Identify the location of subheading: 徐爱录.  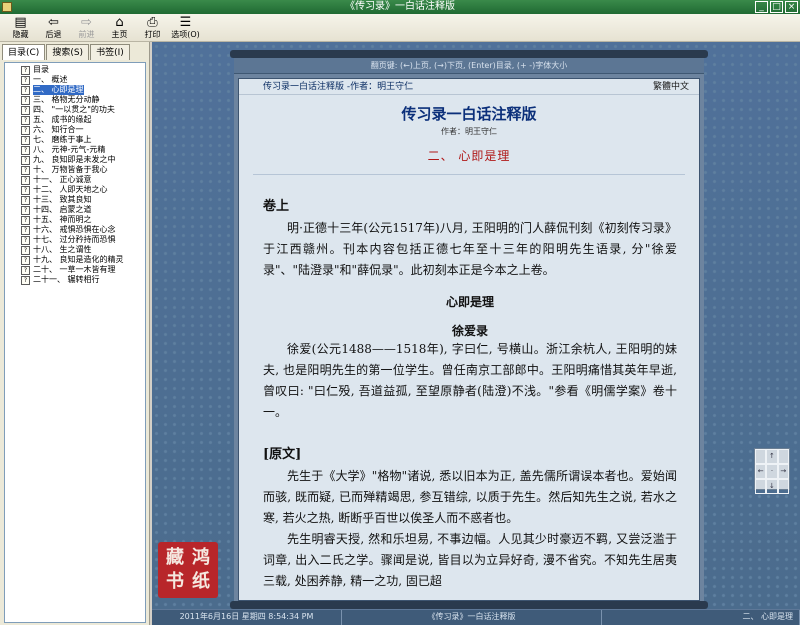
(469, 331).